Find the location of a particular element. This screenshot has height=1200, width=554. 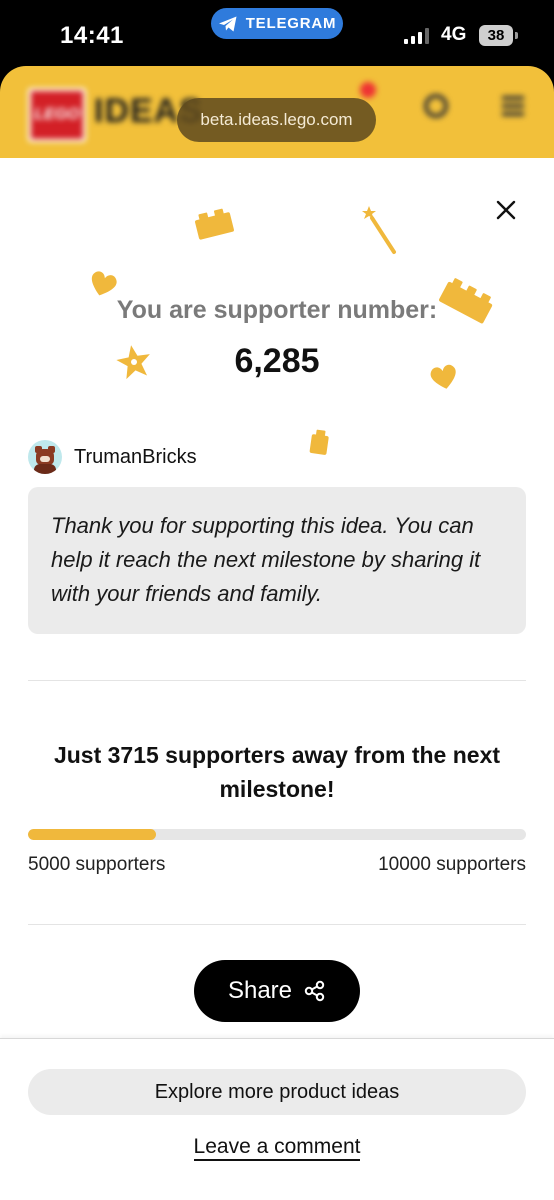

share-icon is located at coordinates (314, 991).